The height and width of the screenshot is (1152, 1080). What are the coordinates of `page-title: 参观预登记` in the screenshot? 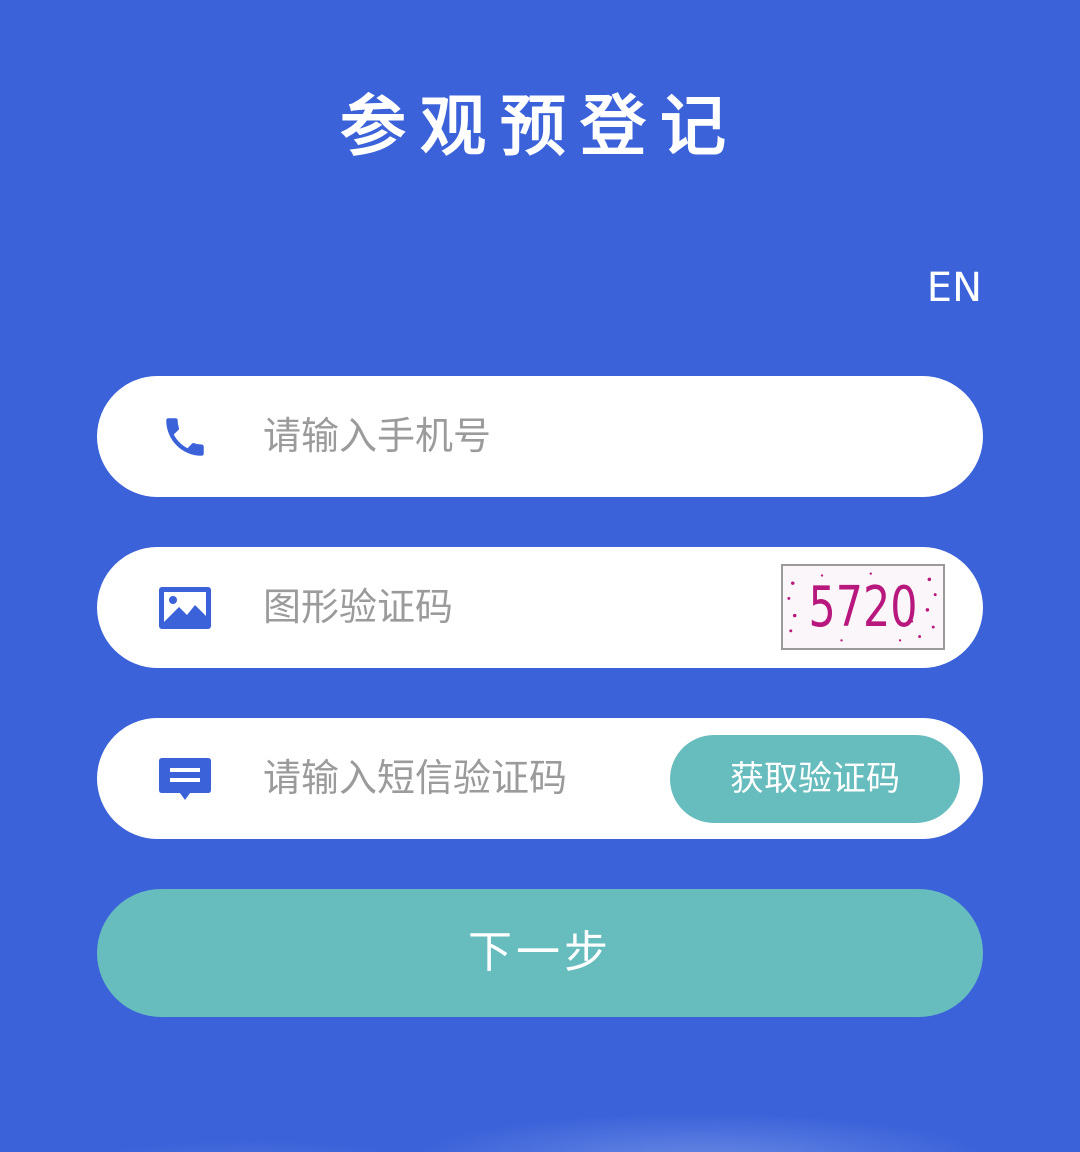 It's located at (540, 126).